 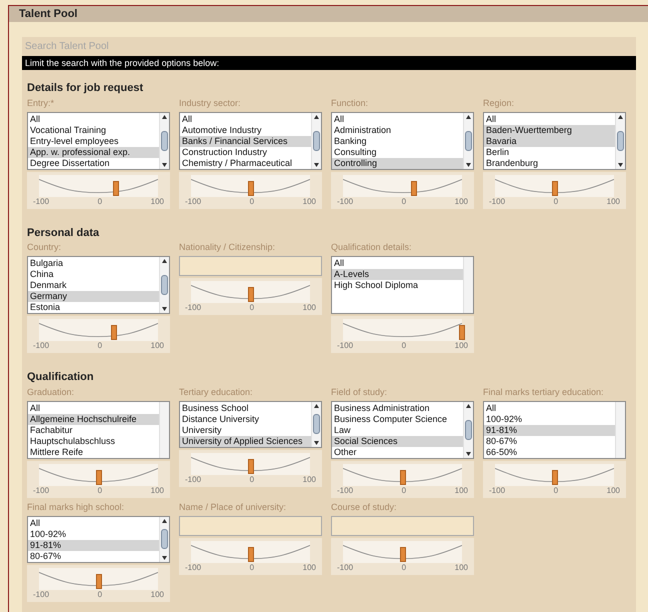 I want to click on list-box: Bulgaria China Denmark Germany Estonia, so click(x=98, y=285).